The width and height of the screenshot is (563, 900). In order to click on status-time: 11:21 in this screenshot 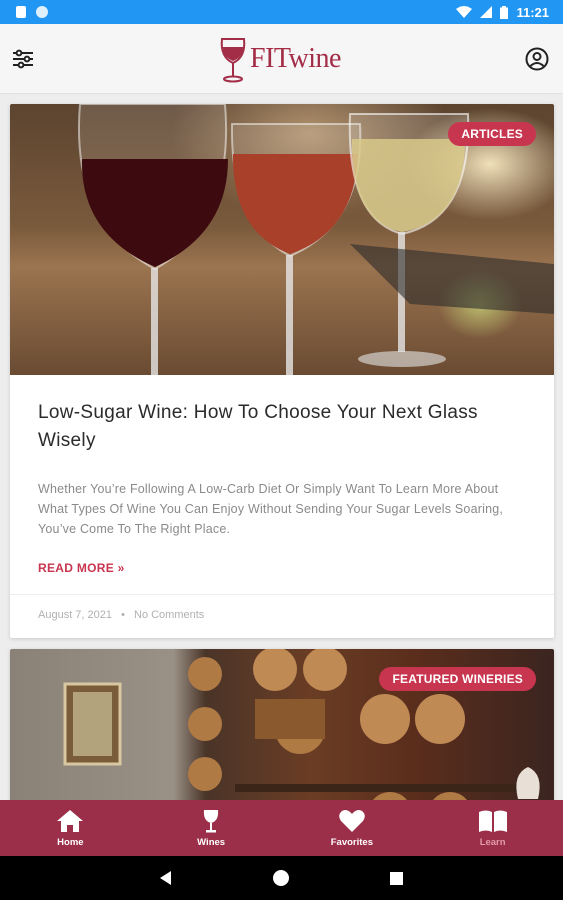, I will do `click(532, 12)`.